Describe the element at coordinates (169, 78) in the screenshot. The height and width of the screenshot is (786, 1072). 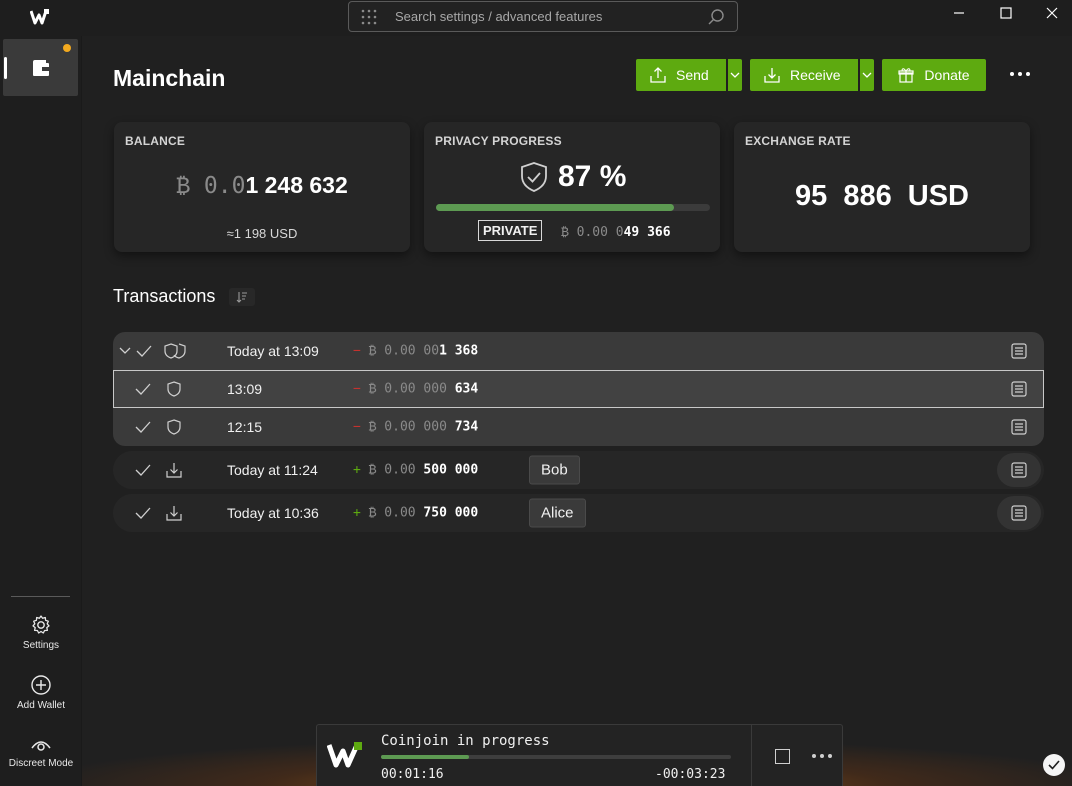
I see `page-title: Mainchain` at that location.